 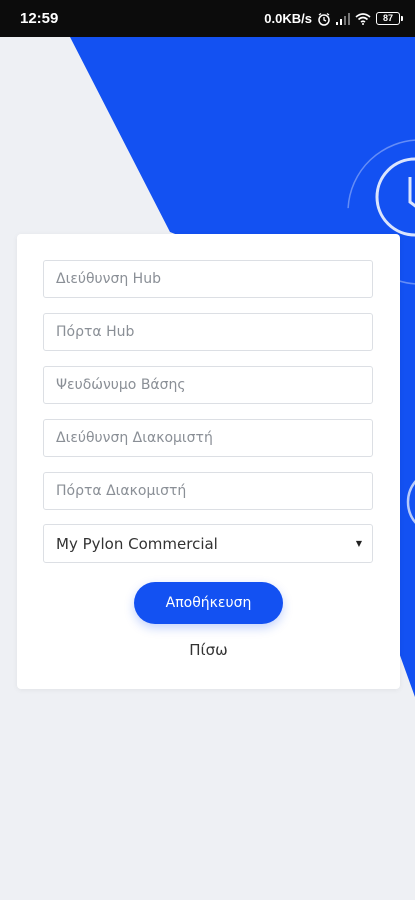 I want to click on battery-level: 87, so click(x=388, y=18).